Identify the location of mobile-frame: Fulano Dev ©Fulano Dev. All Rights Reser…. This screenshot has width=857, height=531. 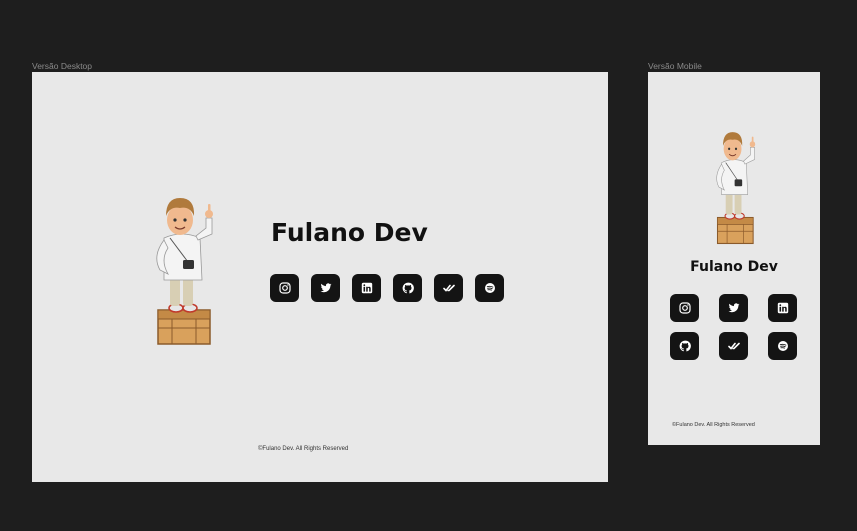
(734, 258).